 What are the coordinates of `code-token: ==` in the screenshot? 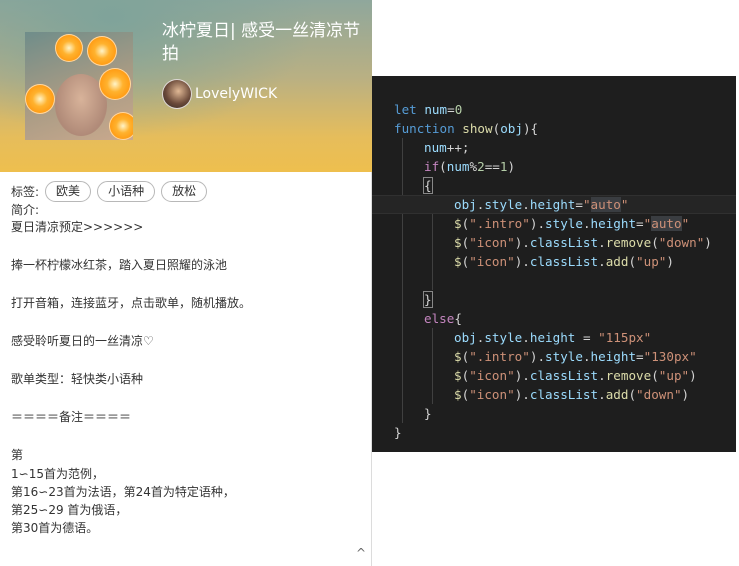 It's located at (492, 166).